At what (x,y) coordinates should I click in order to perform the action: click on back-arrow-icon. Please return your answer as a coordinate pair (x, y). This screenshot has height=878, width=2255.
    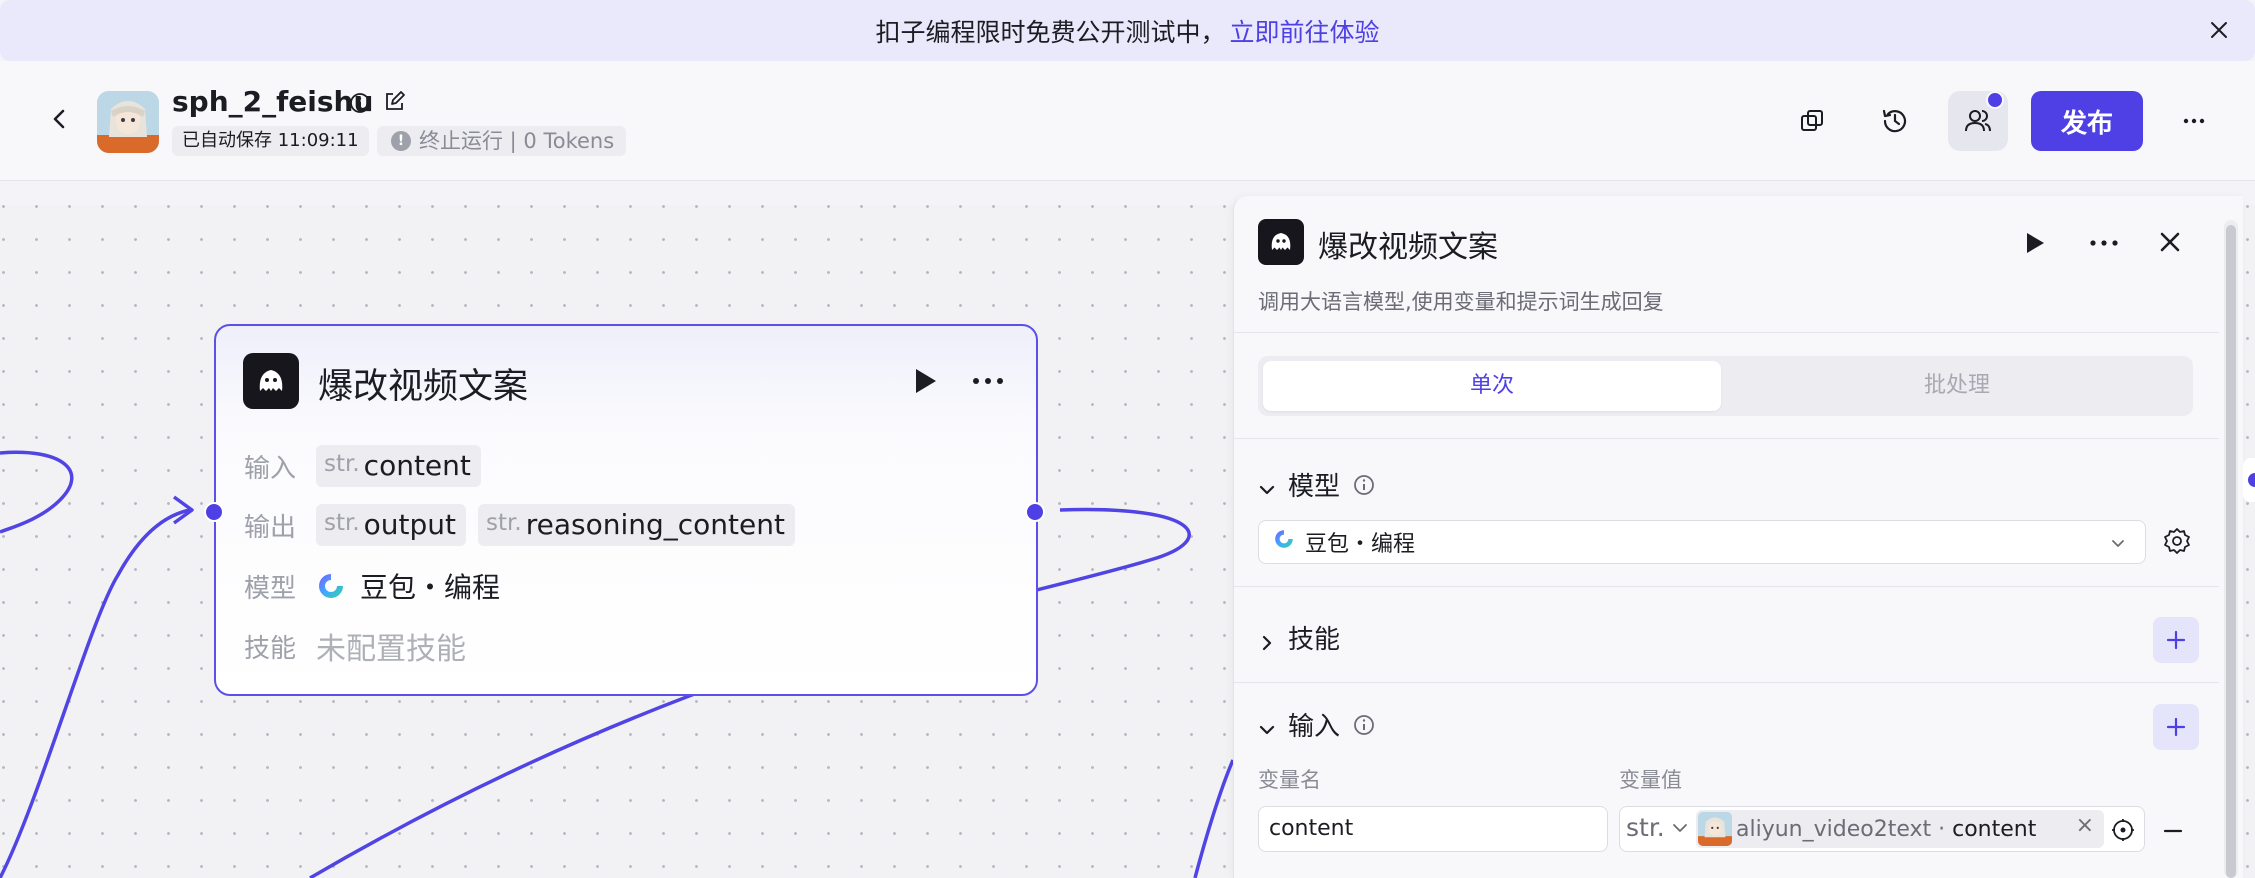
    Looking at the image, I should click on (59, 119).